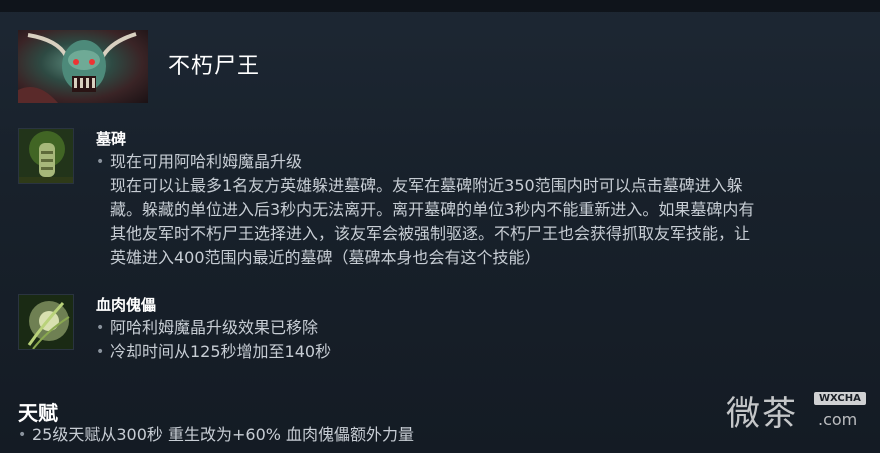 The image size is (880, 453). I want to click on ability-changes-flesh-golem: 阿哈利姆魔晶升级效果已移除 冷却时间从125秒增加至140秒, so click(486, 340).